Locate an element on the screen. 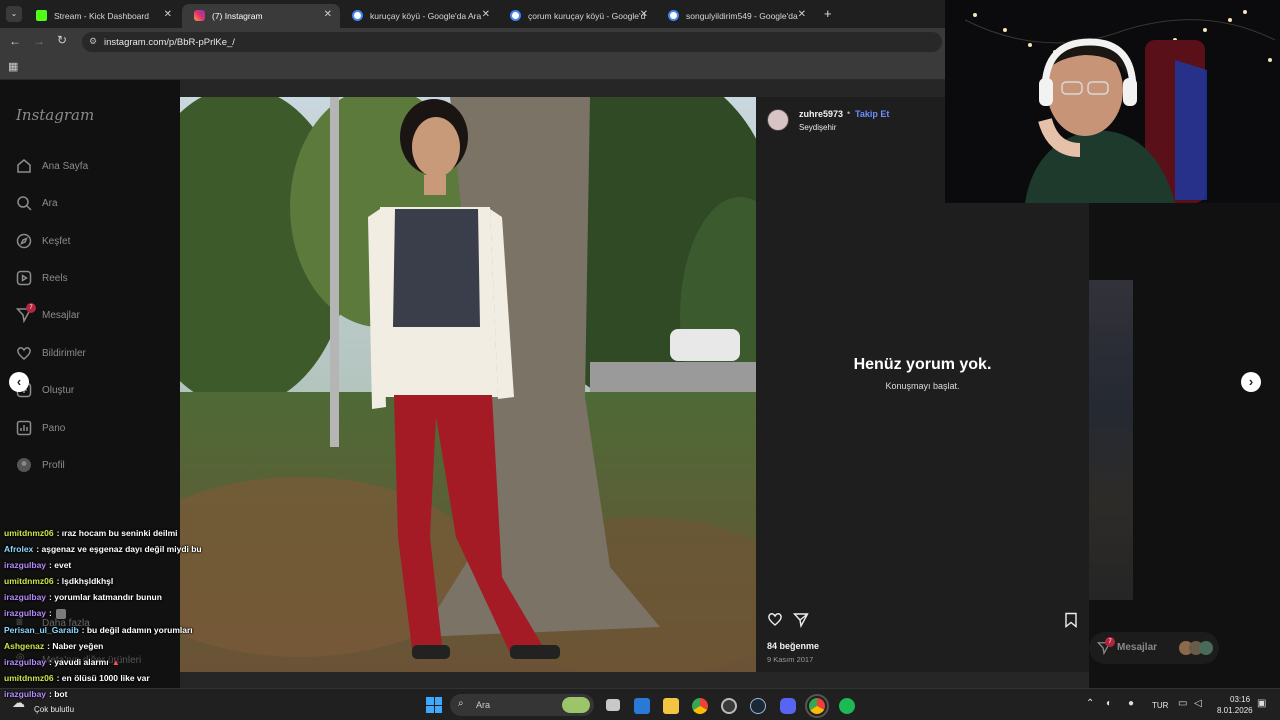 The height and width of the screenshot is (720, 1280). tab-google-2: çorum kuruçay köyü - Google'd ✕ is located at coordinates (577, 16).